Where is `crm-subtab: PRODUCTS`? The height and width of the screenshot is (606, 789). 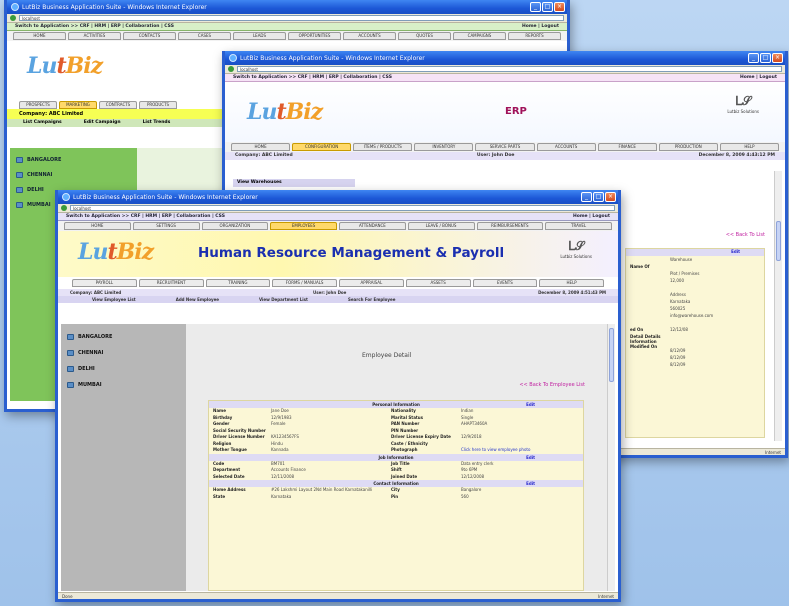
crm-subtab: PRODUCTS is located at coordinates (158, 105).